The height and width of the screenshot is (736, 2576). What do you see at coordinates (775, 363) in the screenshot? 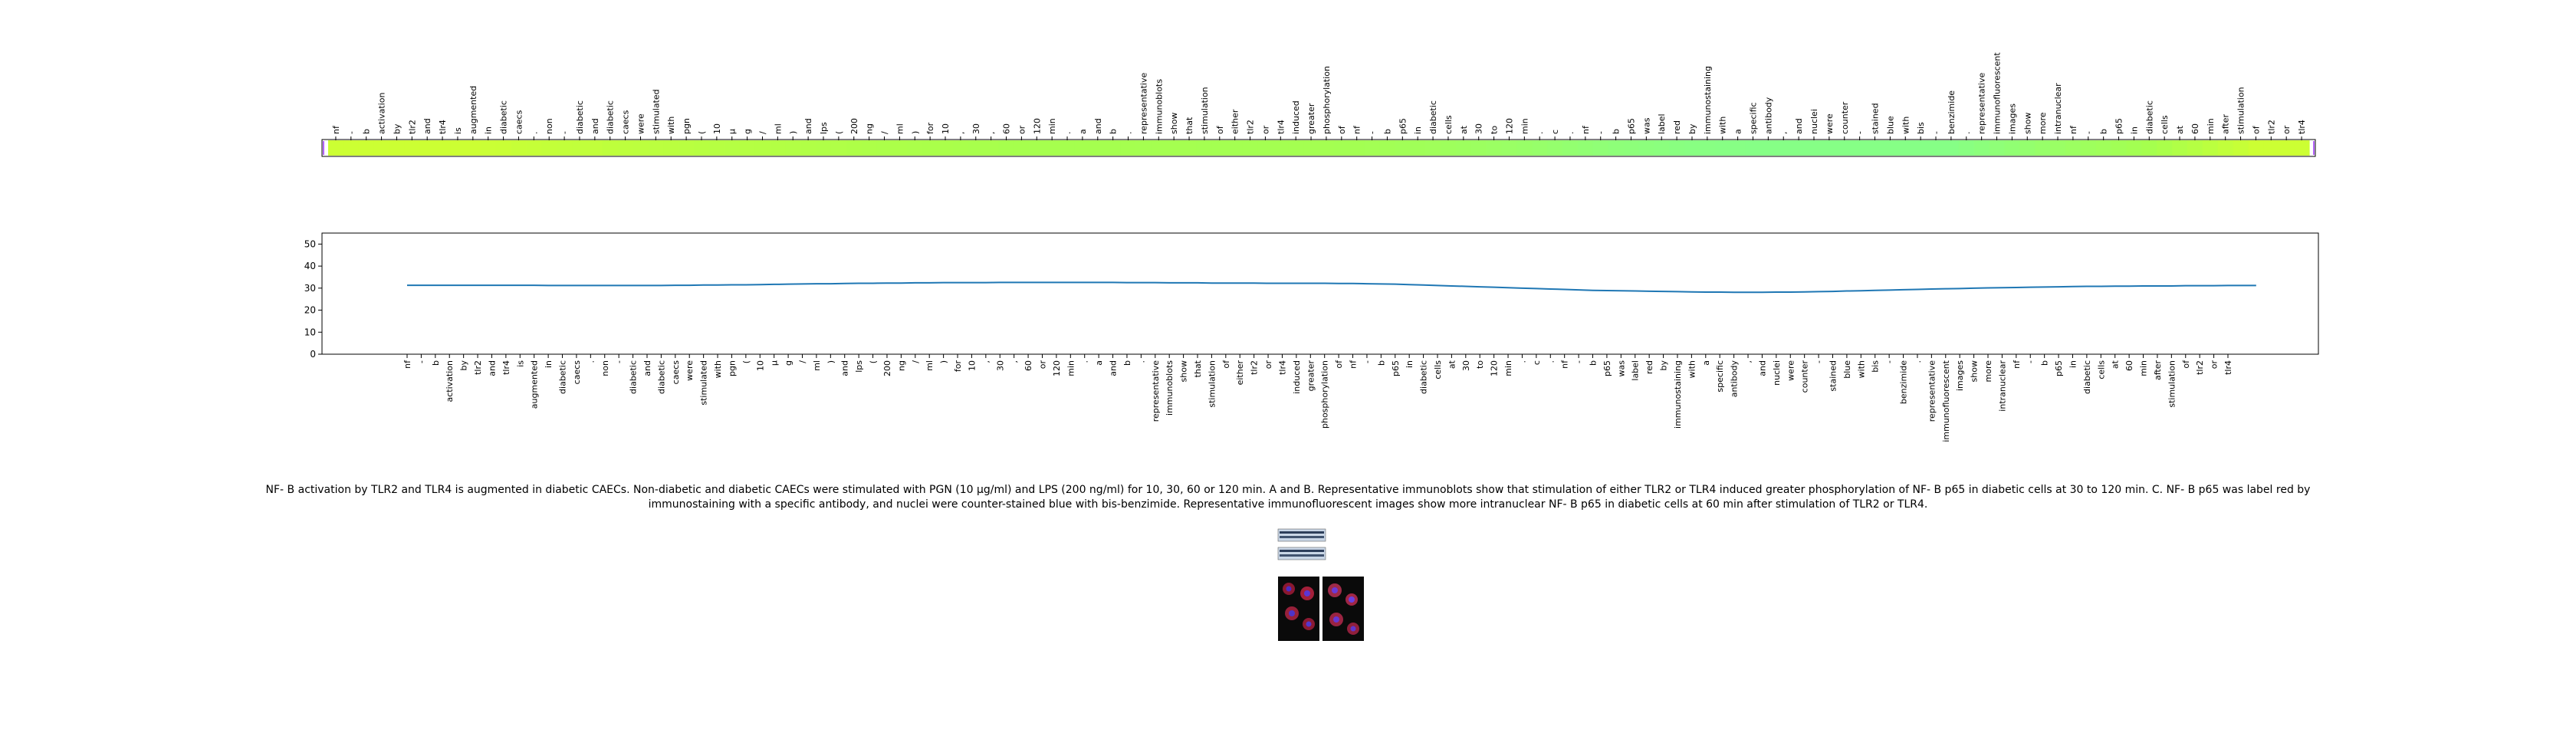
I see `x-tick-label: μ` at bounding box center [775, 363].